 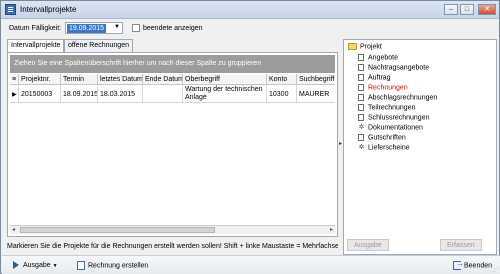 I want to click on maximize-button: □, so click(x=467, y=9).